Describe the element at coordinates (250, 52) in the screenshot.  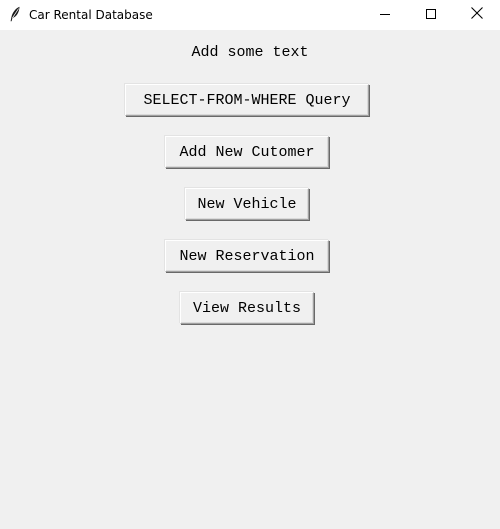
I see `heading-label: Add some text` at that location.